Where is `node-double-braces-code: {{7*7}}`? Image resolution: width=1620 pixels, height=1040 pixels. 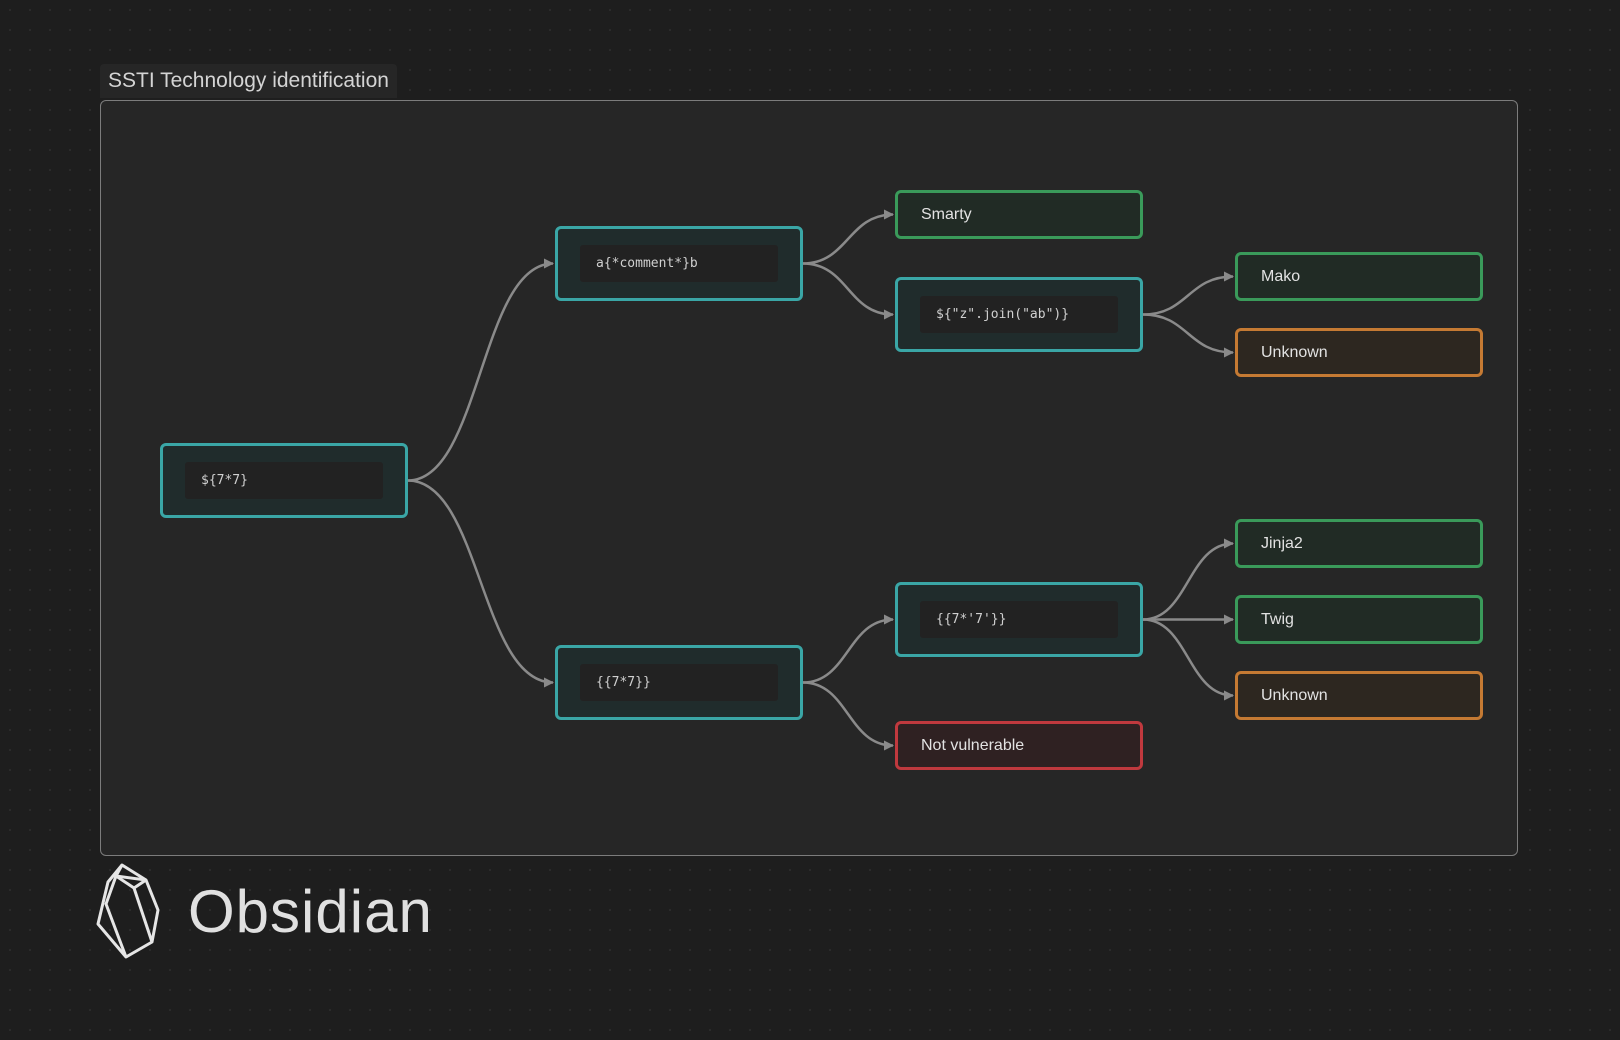 node-double-braces-code: {{7*7}} is located at coordinates (679, 682).